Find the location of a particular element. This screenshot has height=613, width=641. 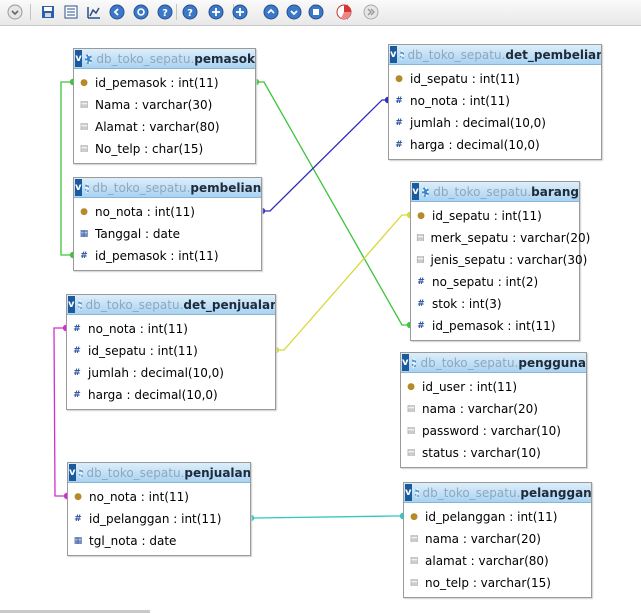

chart-icon is located at coordinates (94, 12).